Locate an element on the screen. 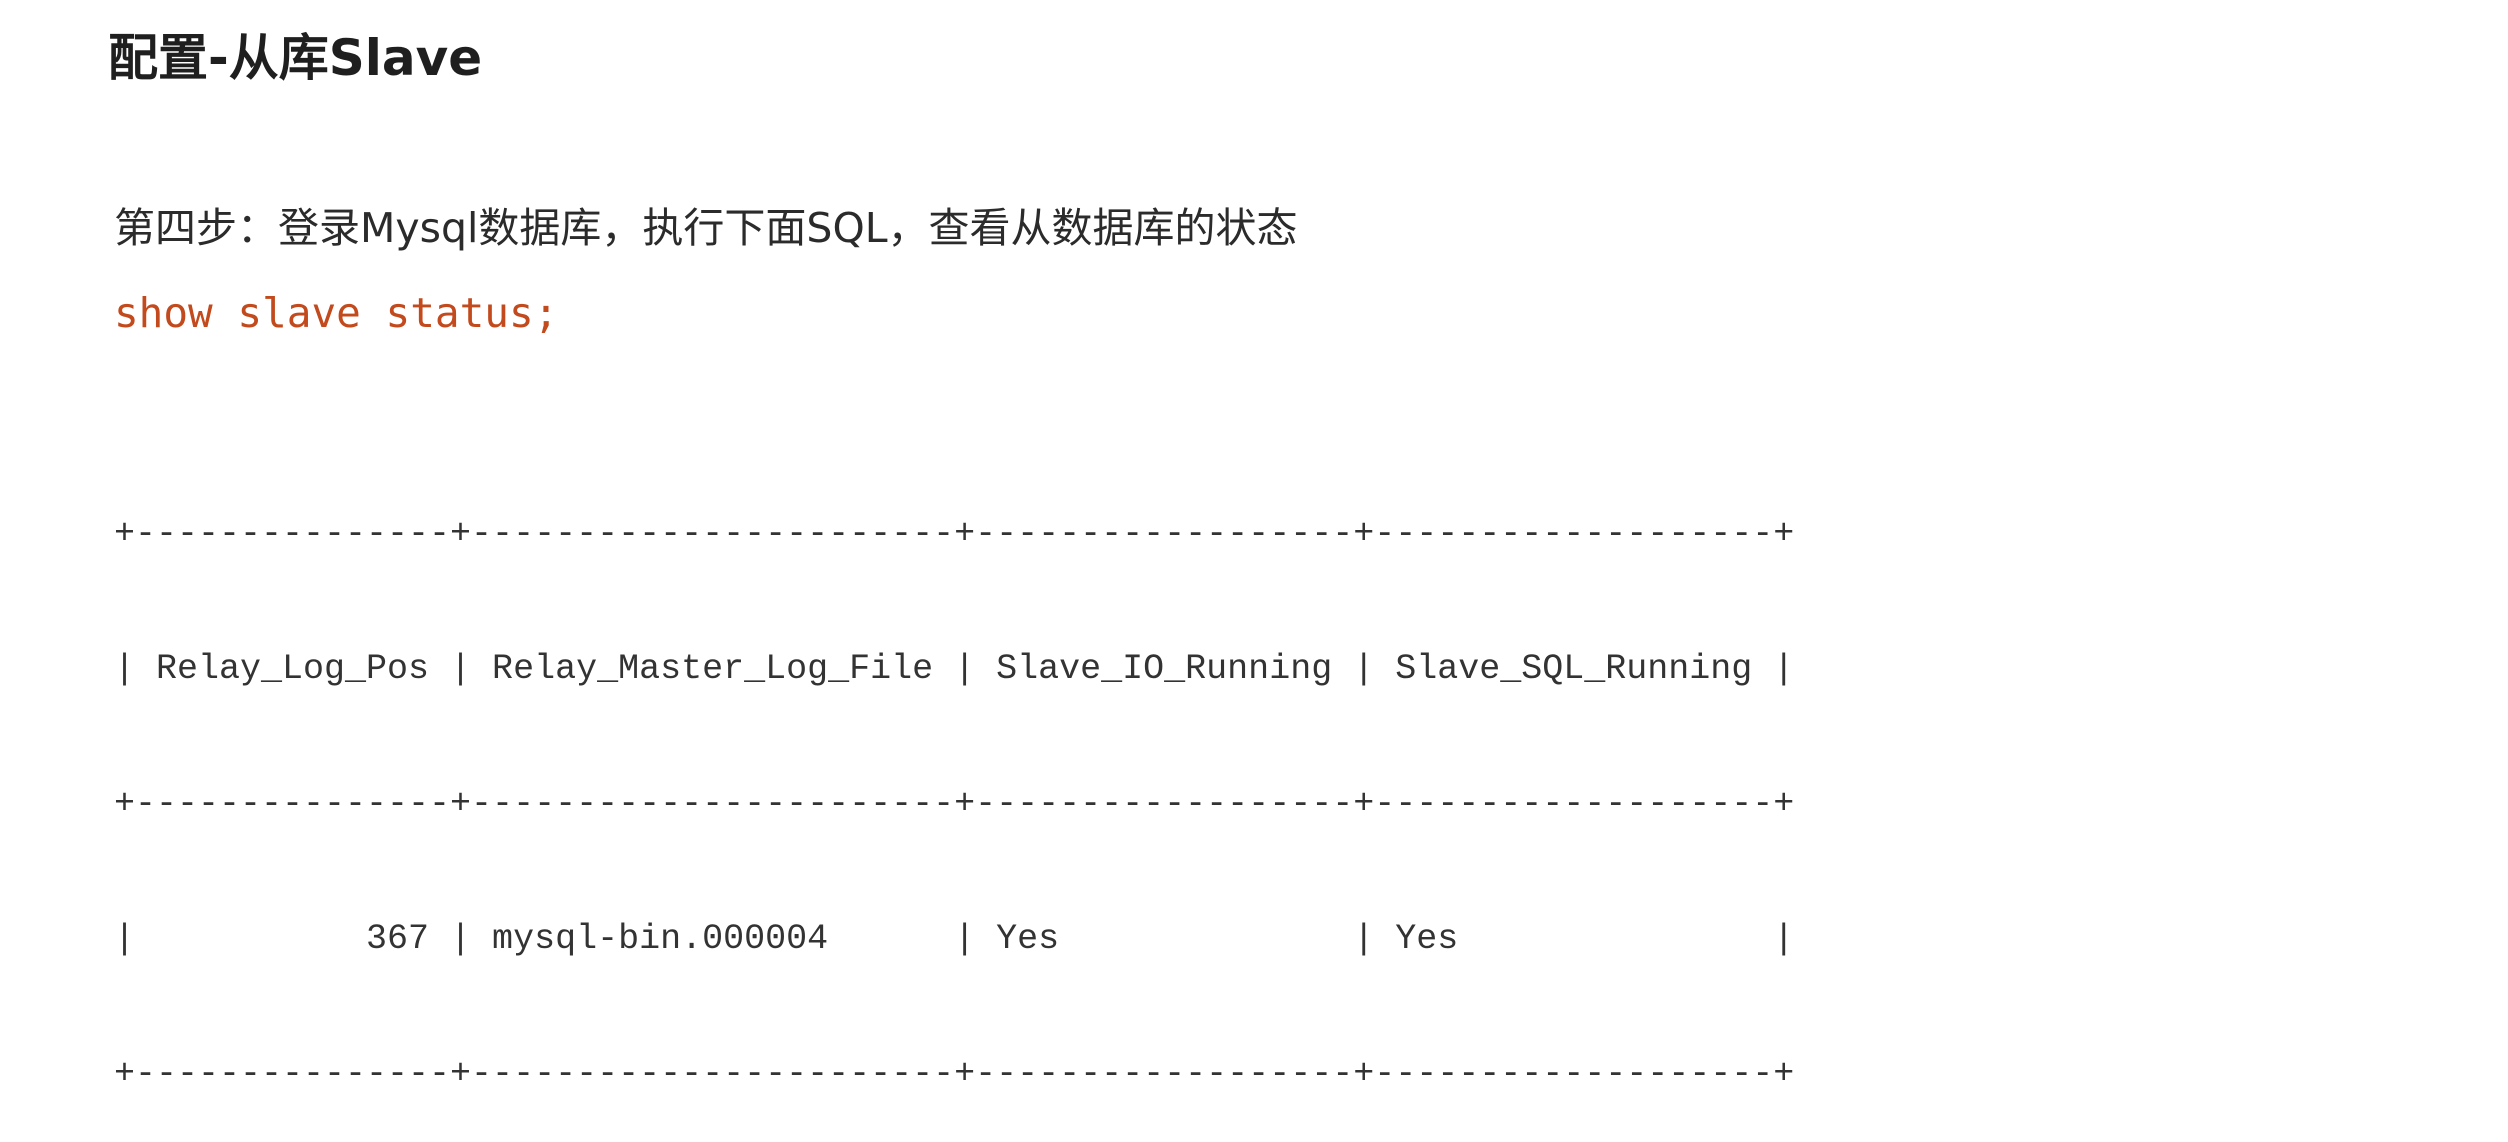  table-row: | 367 | mysql-bin.000004 | Yes | Yes | is located at coordinates (954, 939).